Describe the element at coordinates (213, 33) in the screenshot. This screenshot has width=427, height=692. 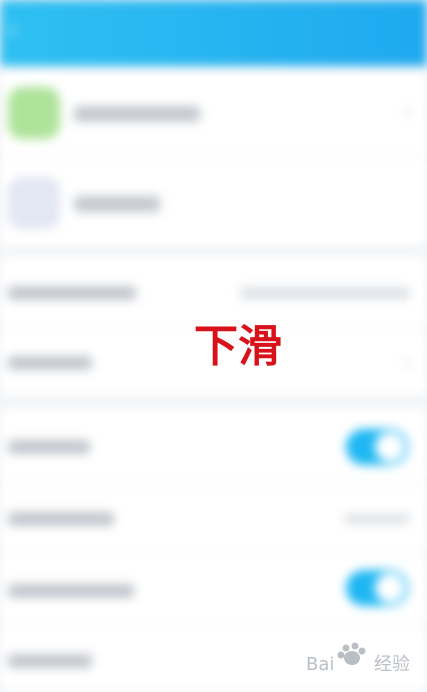
I see `title-bar: ‹` at that location.